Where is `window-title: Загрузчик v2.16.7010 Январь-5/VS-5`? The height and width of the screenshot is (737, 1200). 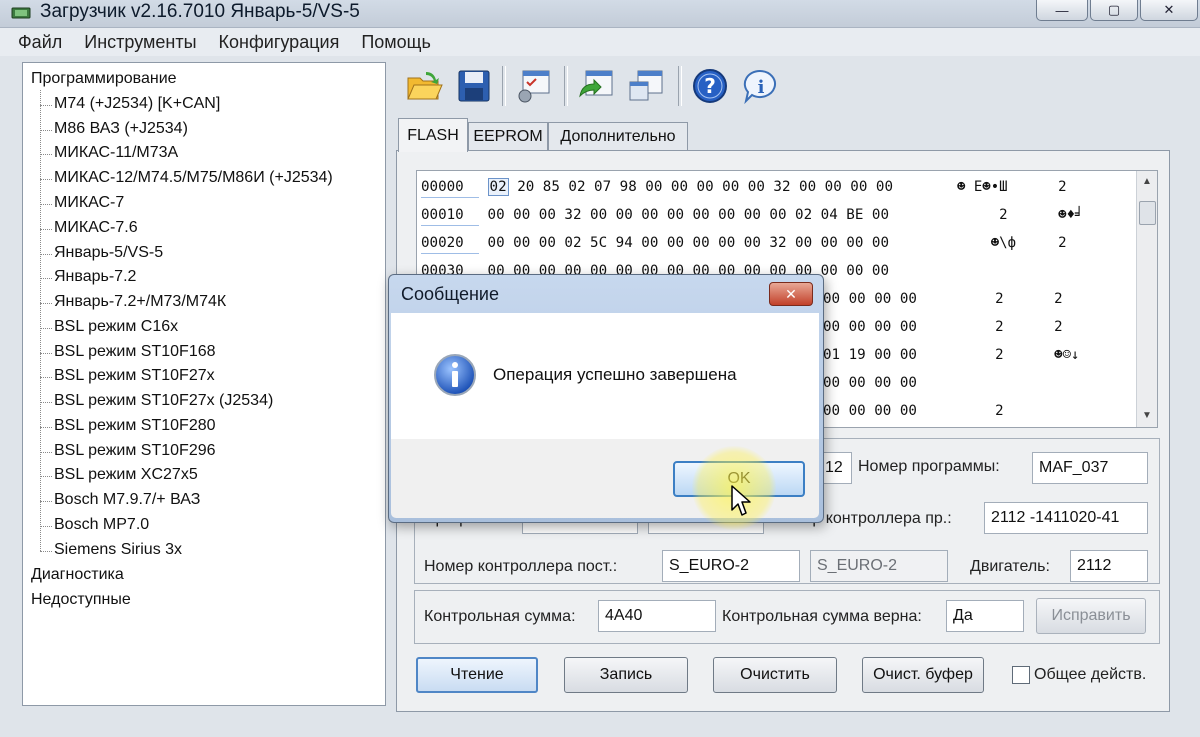
window-title: Загрузчик v2.16.7010 Январь-5/VS-5 is located at coordinates (200, 11).